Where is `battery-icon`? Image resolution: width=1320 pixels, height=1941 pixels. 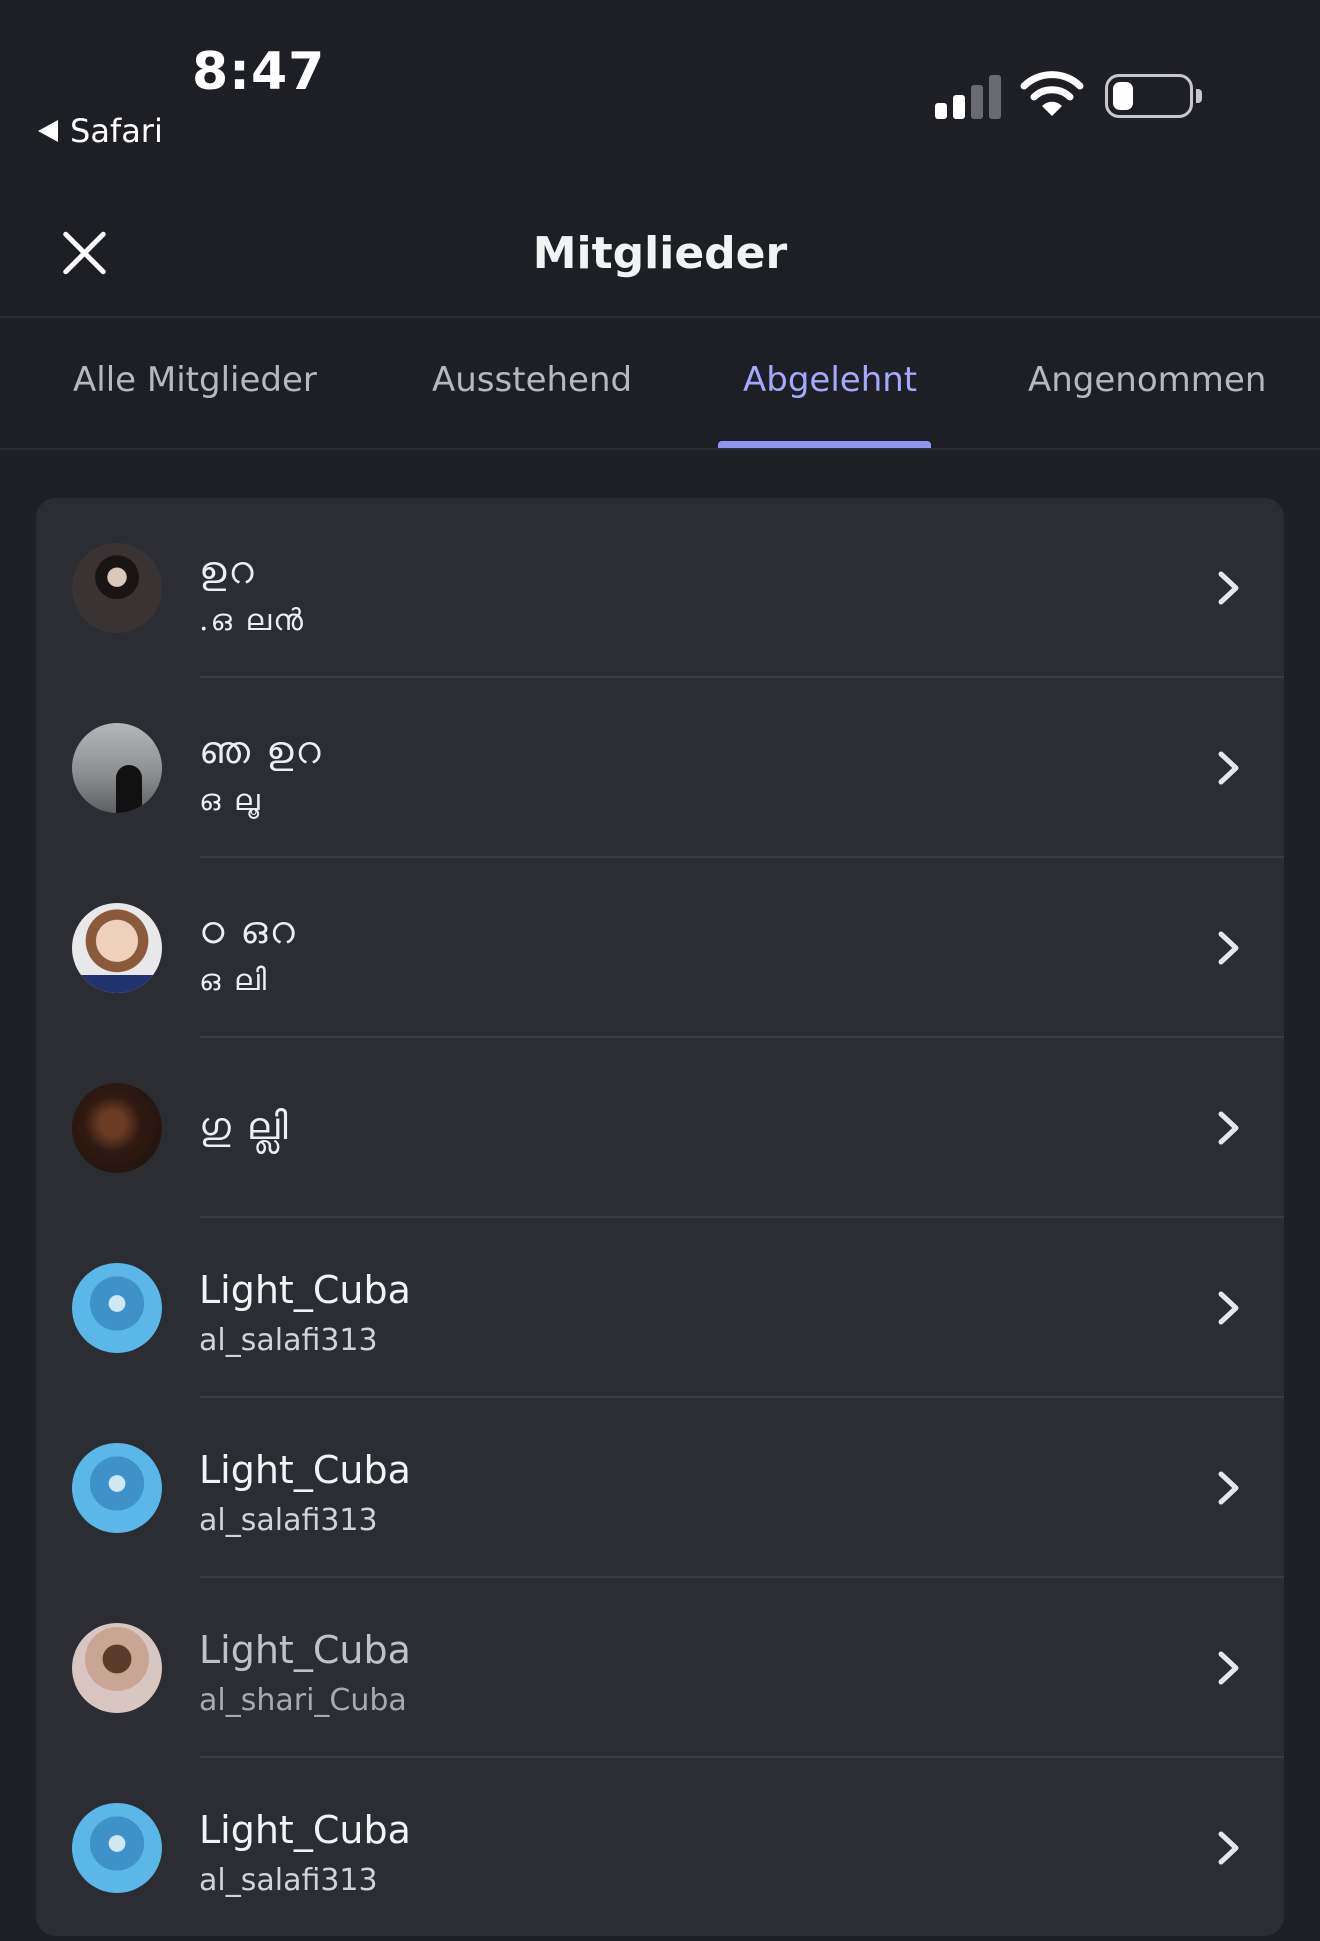 battery-icon is located at coordinates (1153, 96).